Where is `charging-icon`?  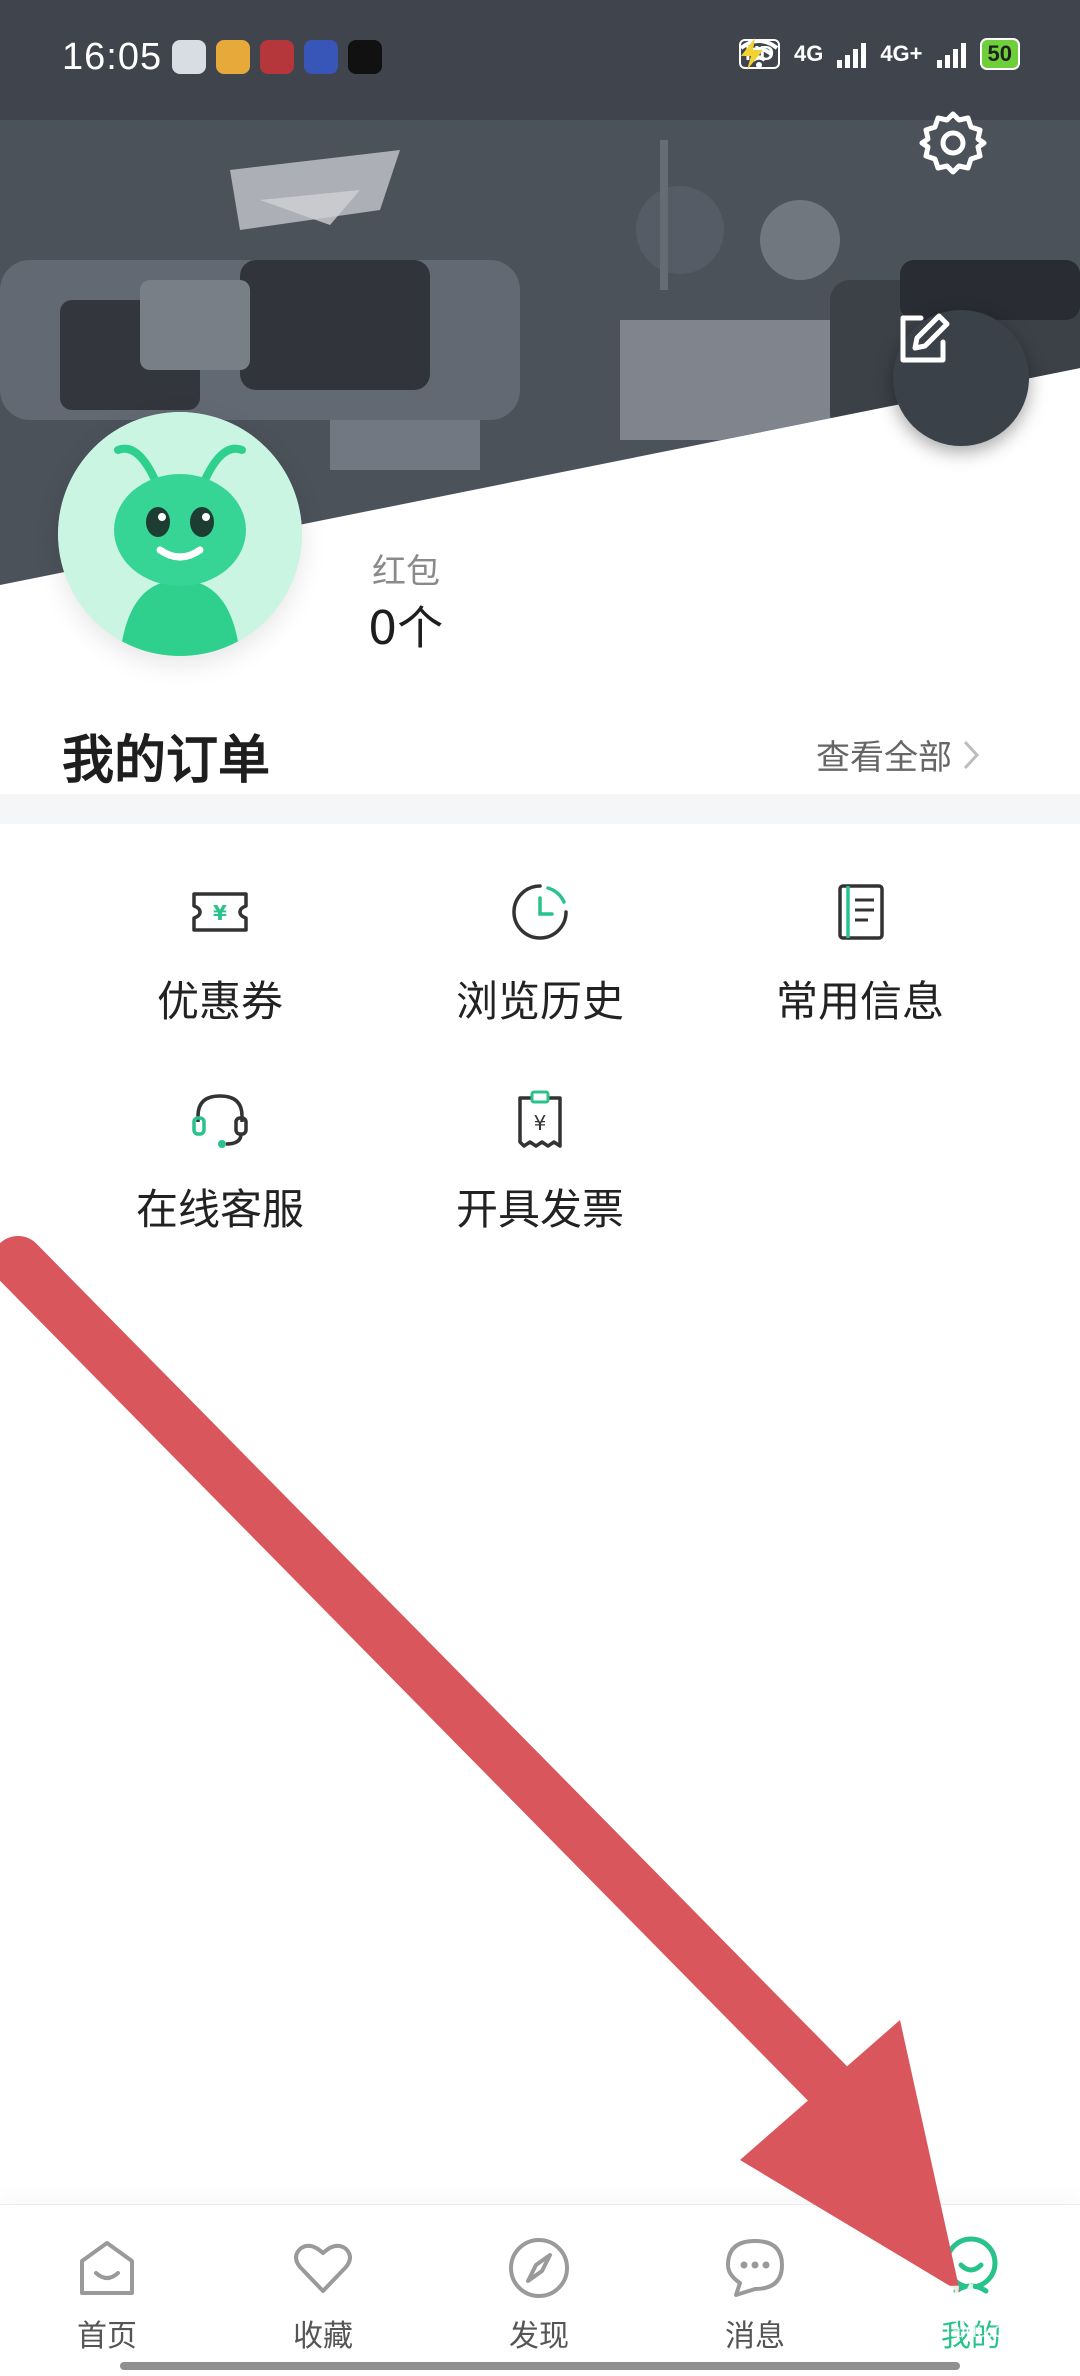
charging-icon is located at coordinates (752, 54).